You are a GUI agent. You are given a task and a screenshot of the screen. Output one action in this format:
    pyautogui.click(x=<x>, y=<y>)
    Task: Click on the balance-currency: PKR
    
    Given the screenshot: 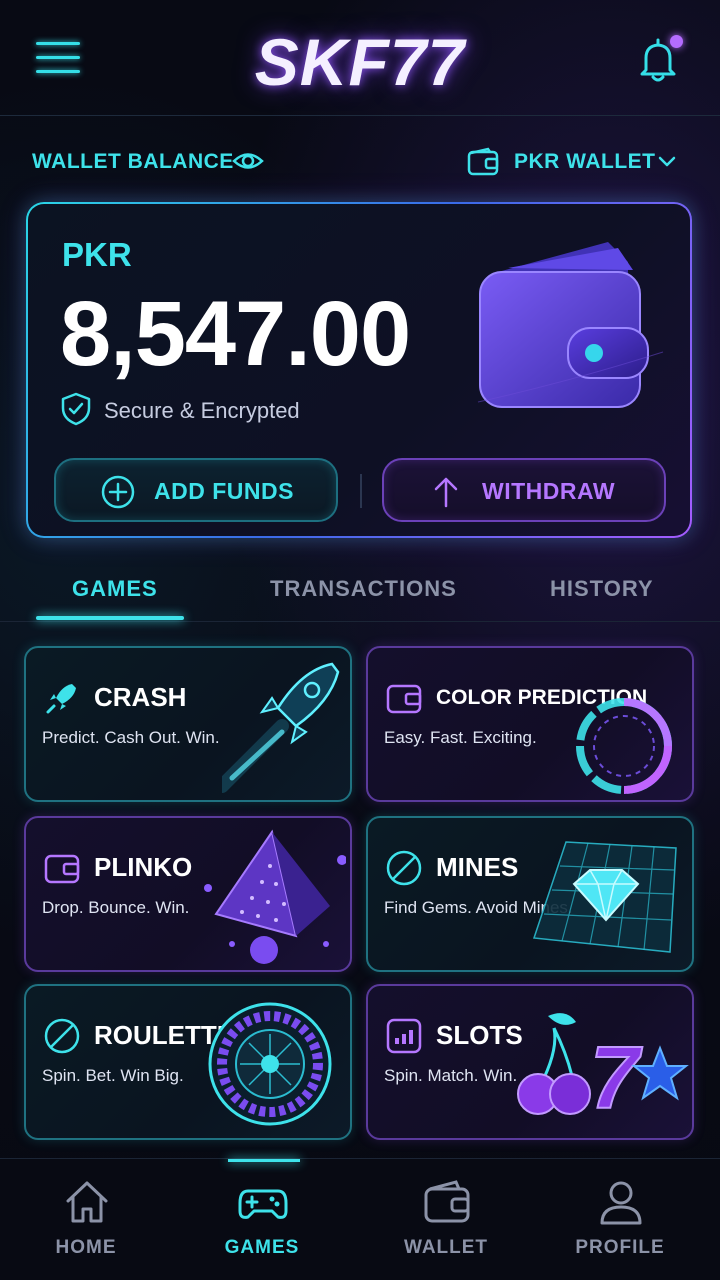 What is the action you would take?
    pyautogui.click(x=97, y=254)
    